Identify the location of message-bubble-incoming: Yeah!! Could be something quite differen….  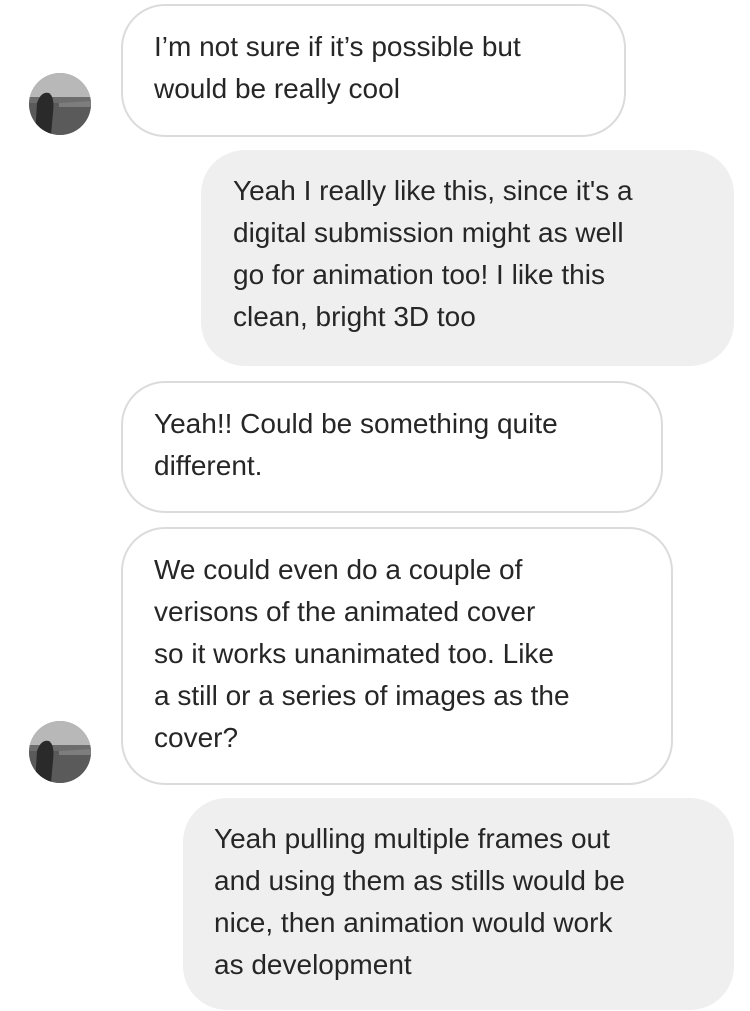
(392, 447).